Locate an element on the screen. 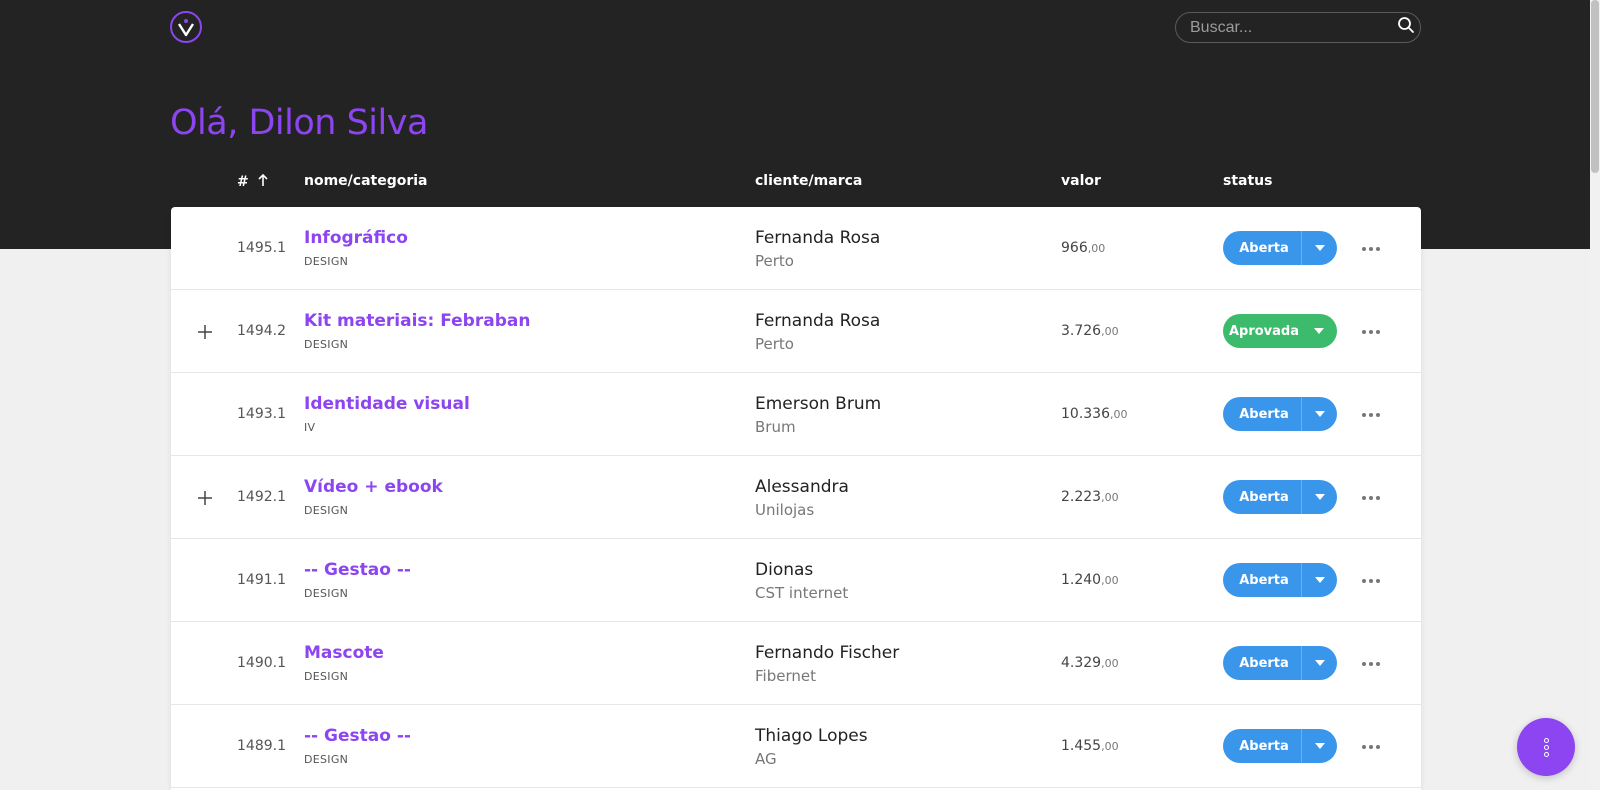 The height and width of the screenshot is (790, 1600). floating-action-button is located at coordinates (1546, 747).